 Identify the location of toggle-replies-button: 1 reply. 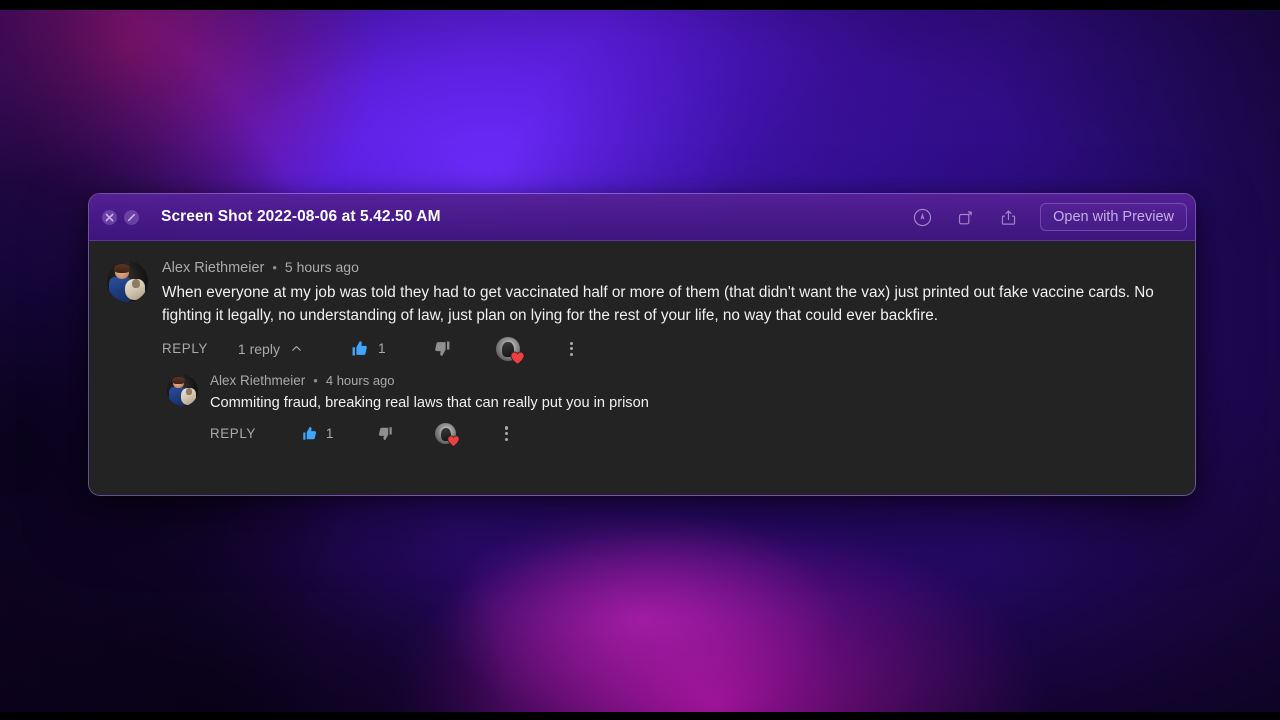
(270, 349).